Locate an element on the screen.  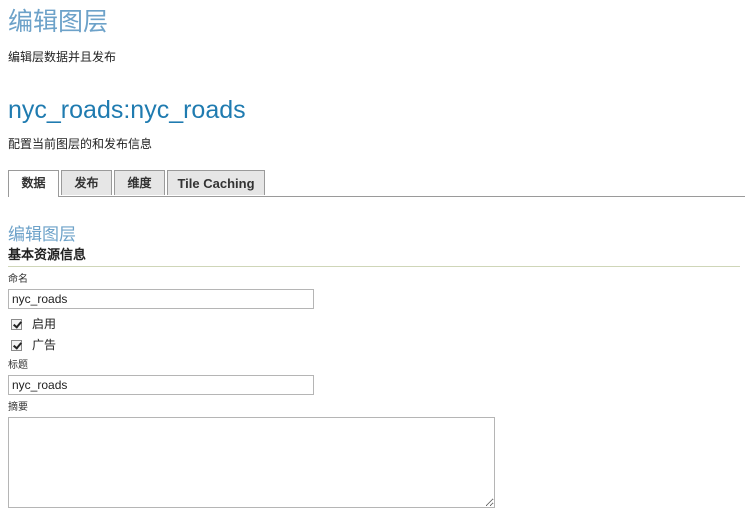
tab-publishing: 发布 is located at coordinates (86, 182).